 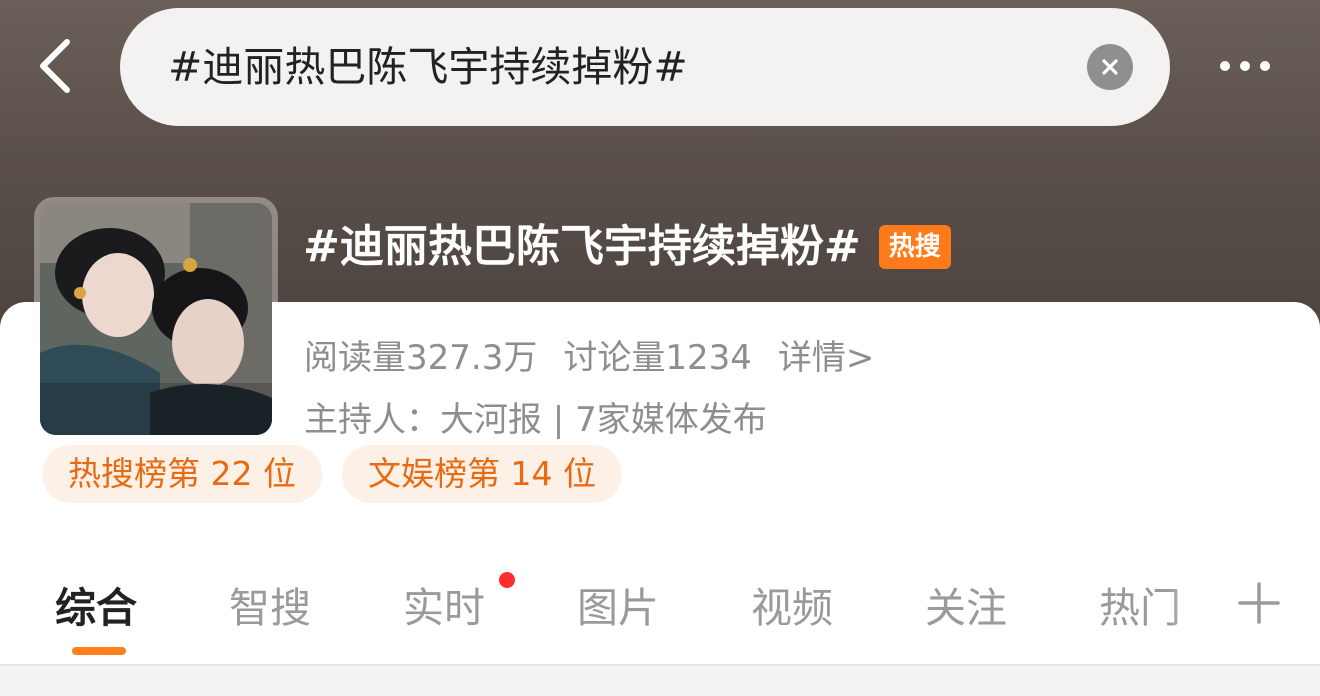 What do you see at coordinates (182, 474) in the screenshot?
I see `rank-tag-hot-search: 热搜榜第 22 位` at bounding box center [182, 474].